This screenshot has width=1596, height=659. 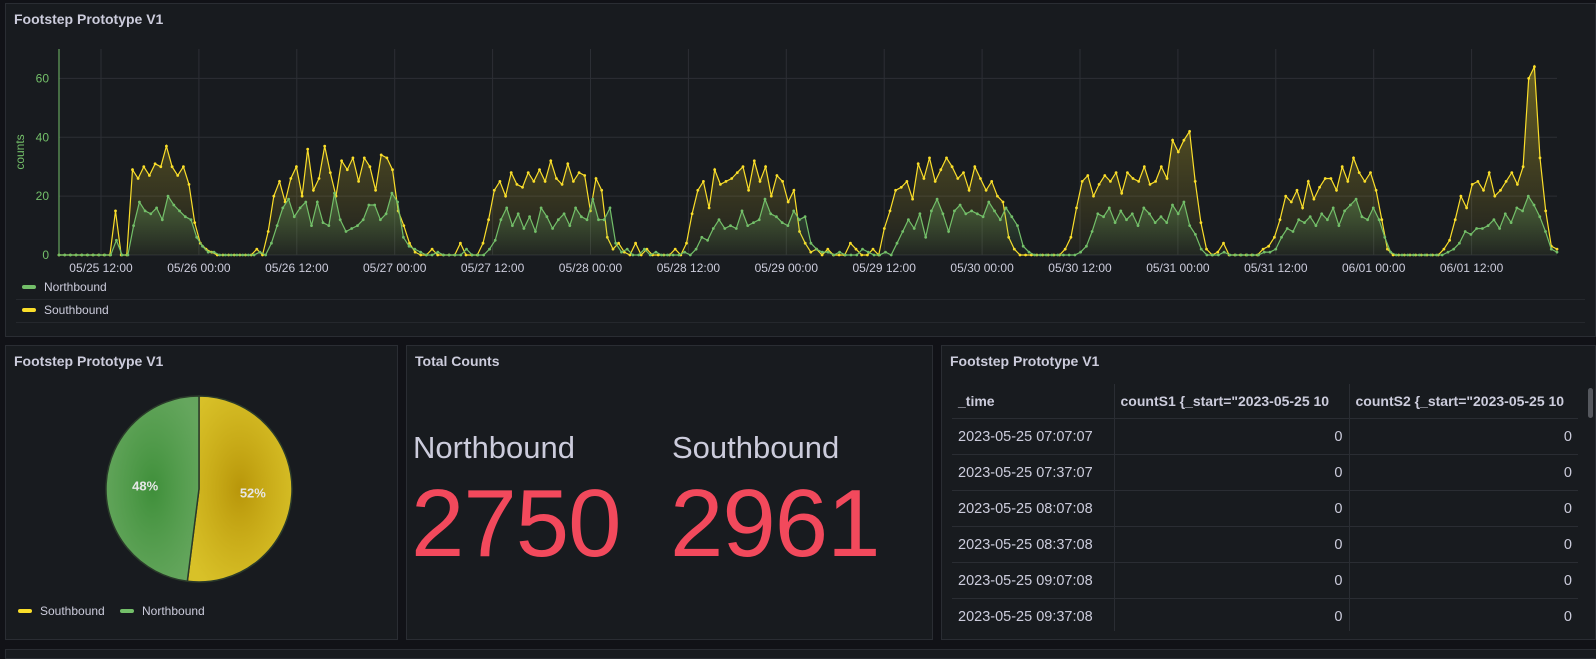 I want to click on column-header-counts1: countS1 {_start="2023-05-25 10, so click(x=1232, y=401).